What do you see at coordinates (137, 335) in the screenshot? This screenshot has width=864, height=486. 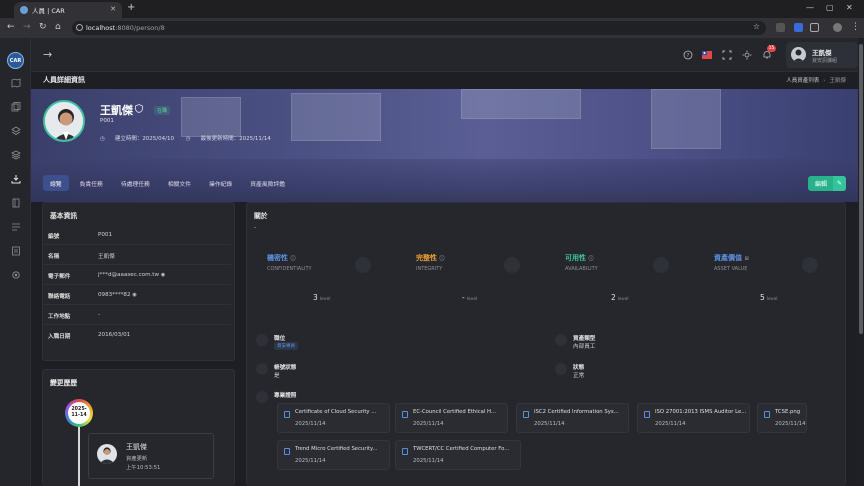 I see `info-row: 入職日期 2016/03/01` at bounding box center [137, 335].